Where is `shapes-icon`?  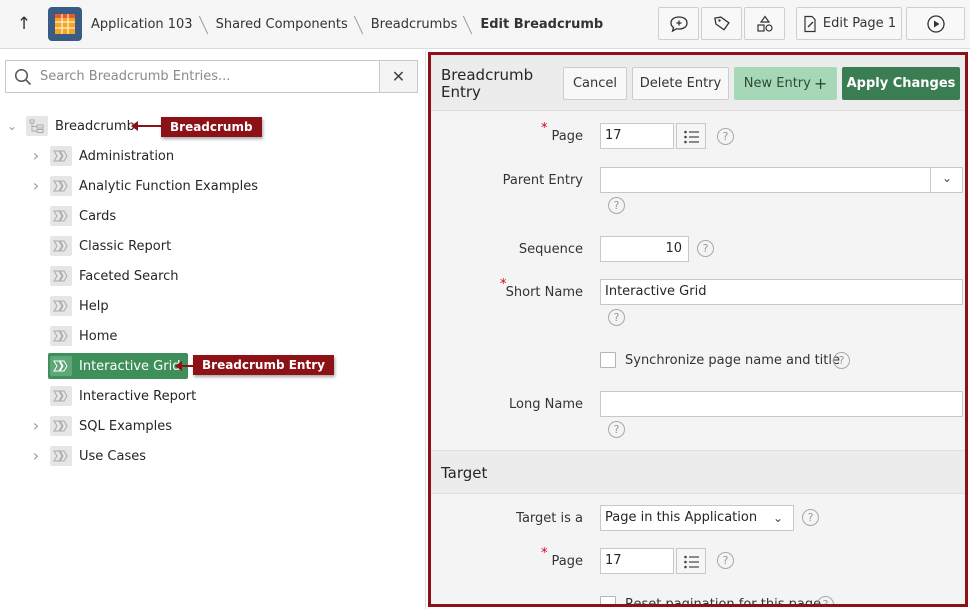
shapes-icon is located at coordinates (764, 23).